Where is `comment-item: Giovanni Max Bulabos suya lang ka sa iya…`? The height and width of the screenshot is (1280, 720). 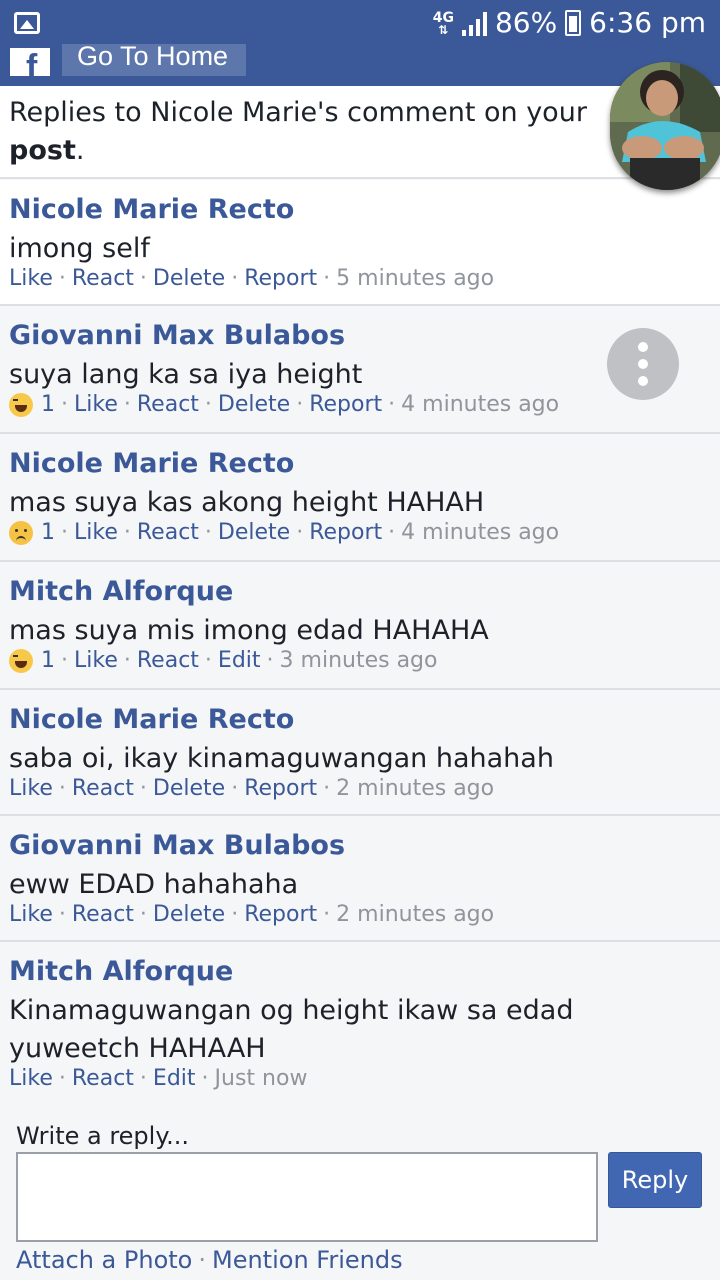
comment-item: Giovanni Max Bulabos suya lang ka sa iya… is located at coordinates (360, 370).